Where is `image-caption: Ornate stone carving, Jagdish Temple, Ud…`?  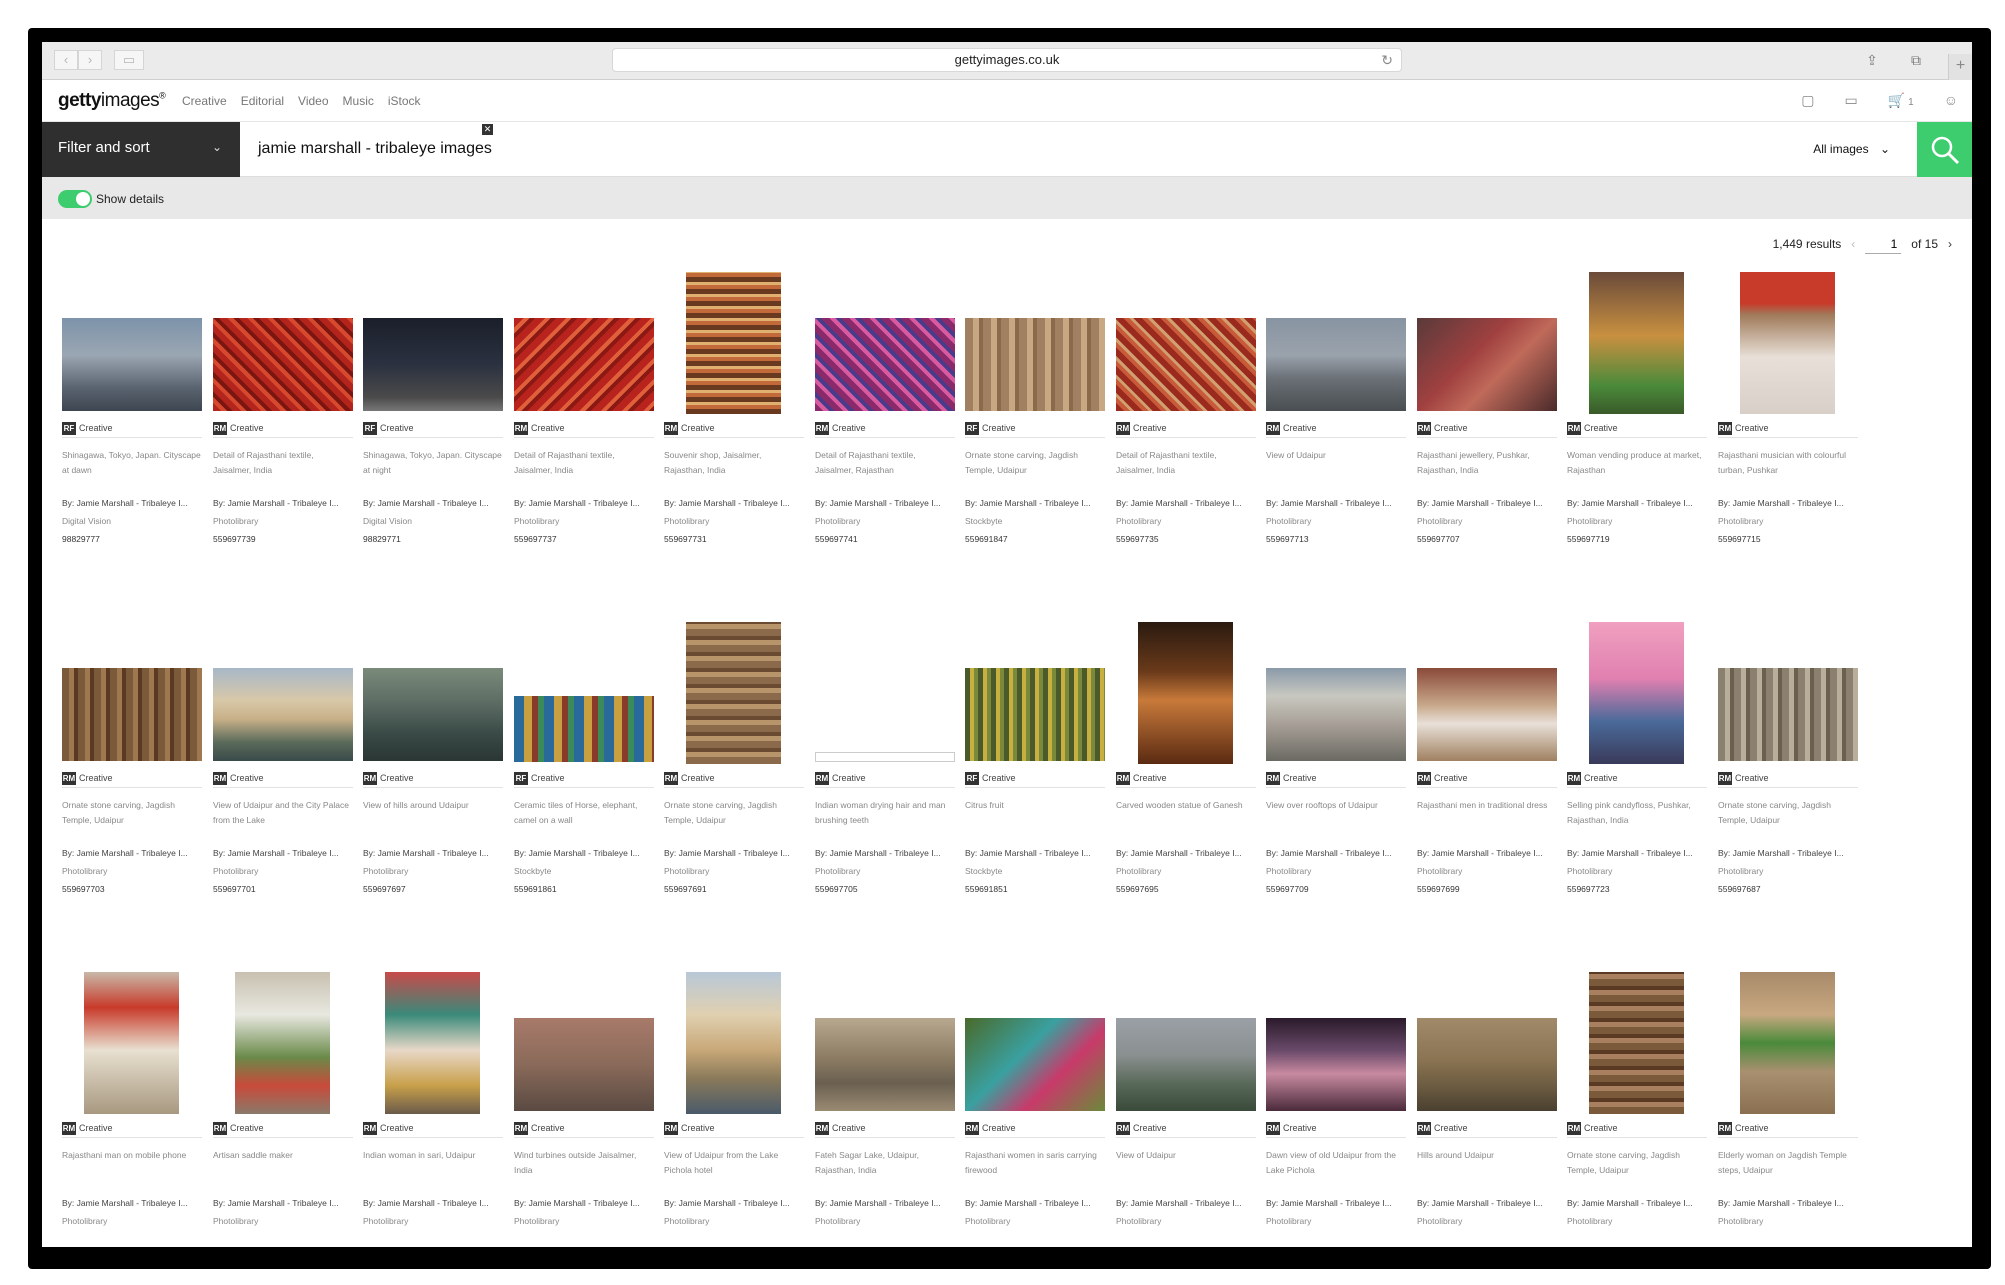
image-caption: Ornate stone carving, Jagdish Temple, Ud… is located at coordinates (1035, 463).